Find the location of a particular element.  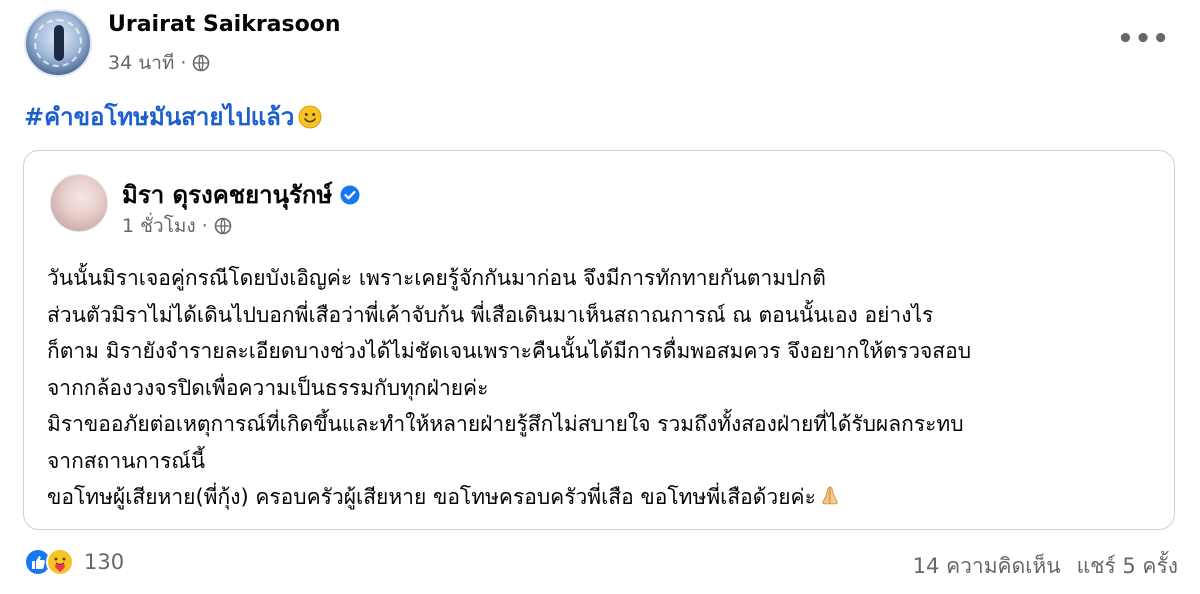

post-hashtag-line: #คำขอโทษมันสายไปแล้ว is located at coordinates (173, 116).